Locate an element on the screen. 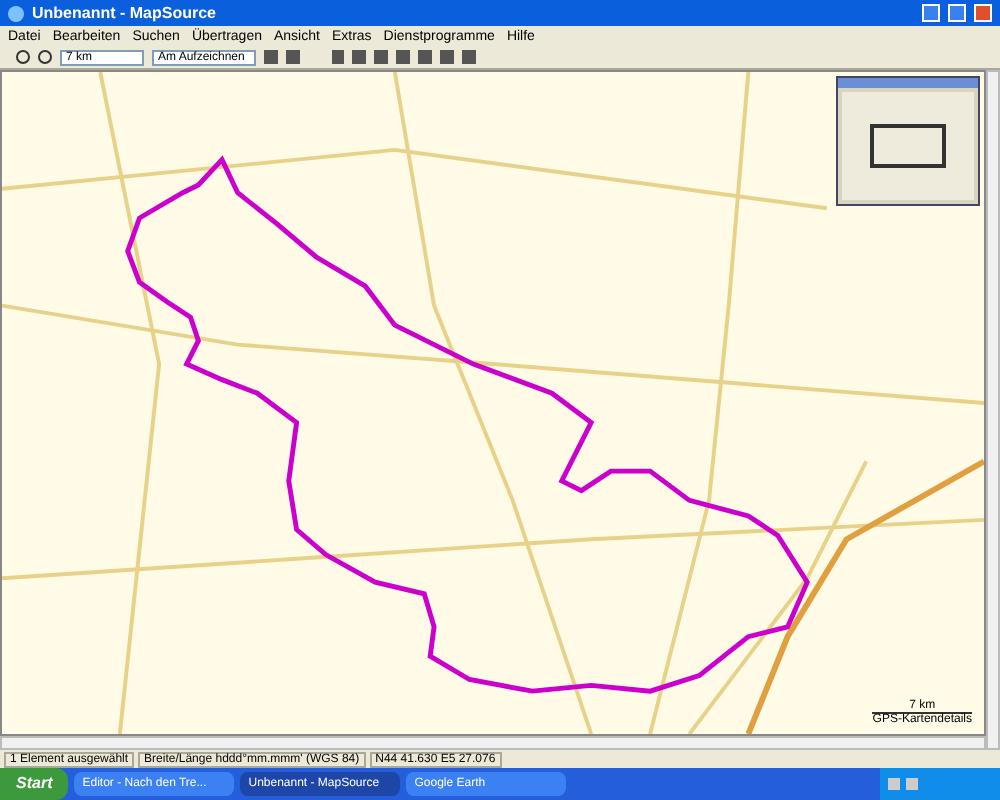  start-button: Start is located at coordinates (34, 784).